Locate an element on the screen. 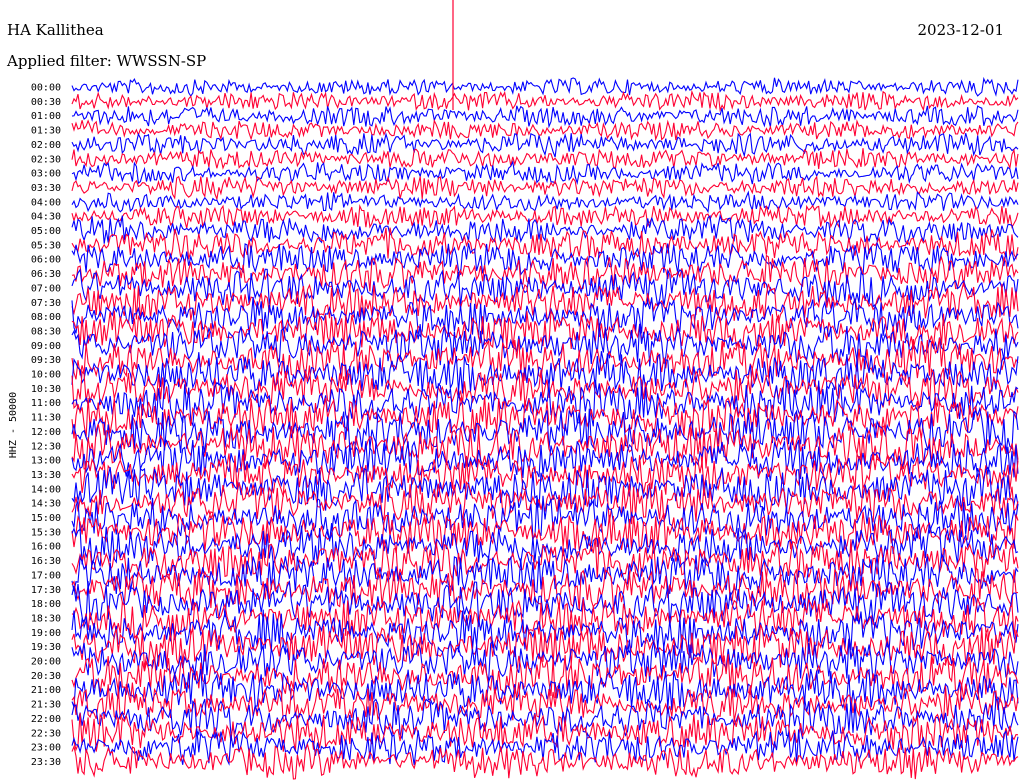 Image resolution: width=1024 pixels, height=780 pixels. tick-label: 01:00 is located at coordinates (46, 116).